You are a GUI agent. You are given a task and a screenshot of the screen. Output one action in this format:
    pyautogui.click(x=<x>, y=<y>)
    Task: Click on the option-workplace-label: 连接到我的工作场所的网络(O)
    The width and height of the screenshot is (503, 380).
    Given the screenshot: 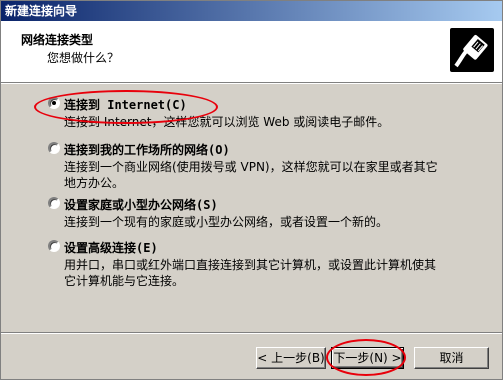 What is the action you would take?
    pyautogui.click(x=147, y=149)
    